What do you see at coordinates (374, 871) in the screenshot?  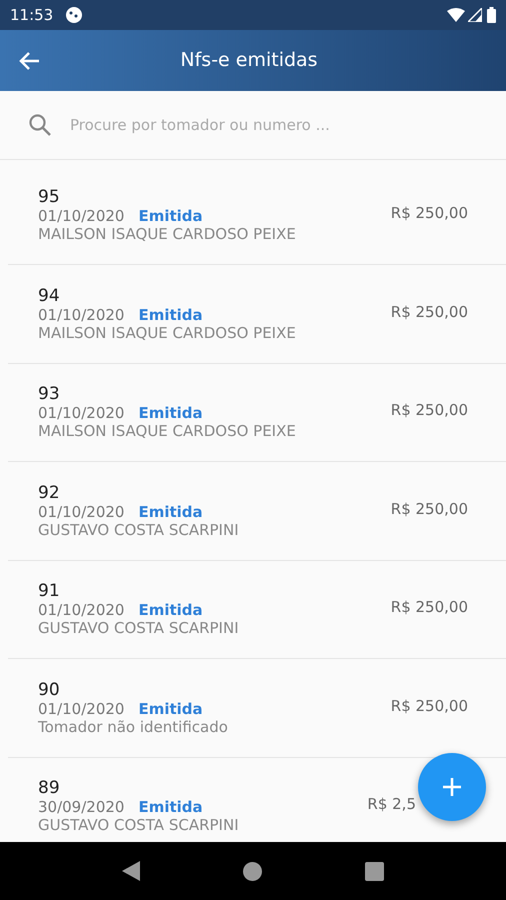 I see `recents-icon` at bounding box center [374, 871].